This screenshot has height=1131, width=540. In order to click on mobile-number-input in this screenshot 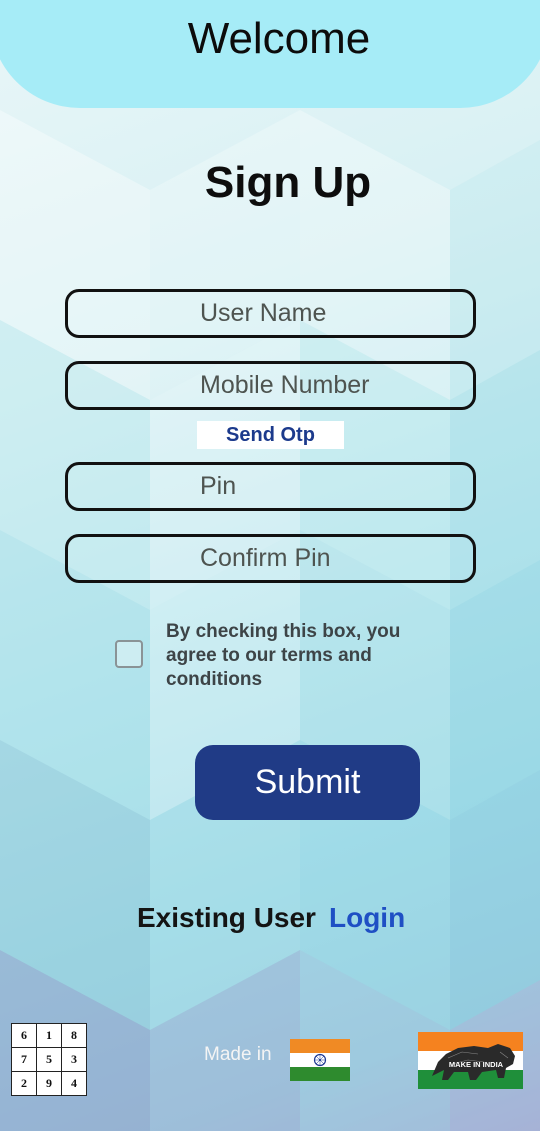, I will do `click(330, 385)`.